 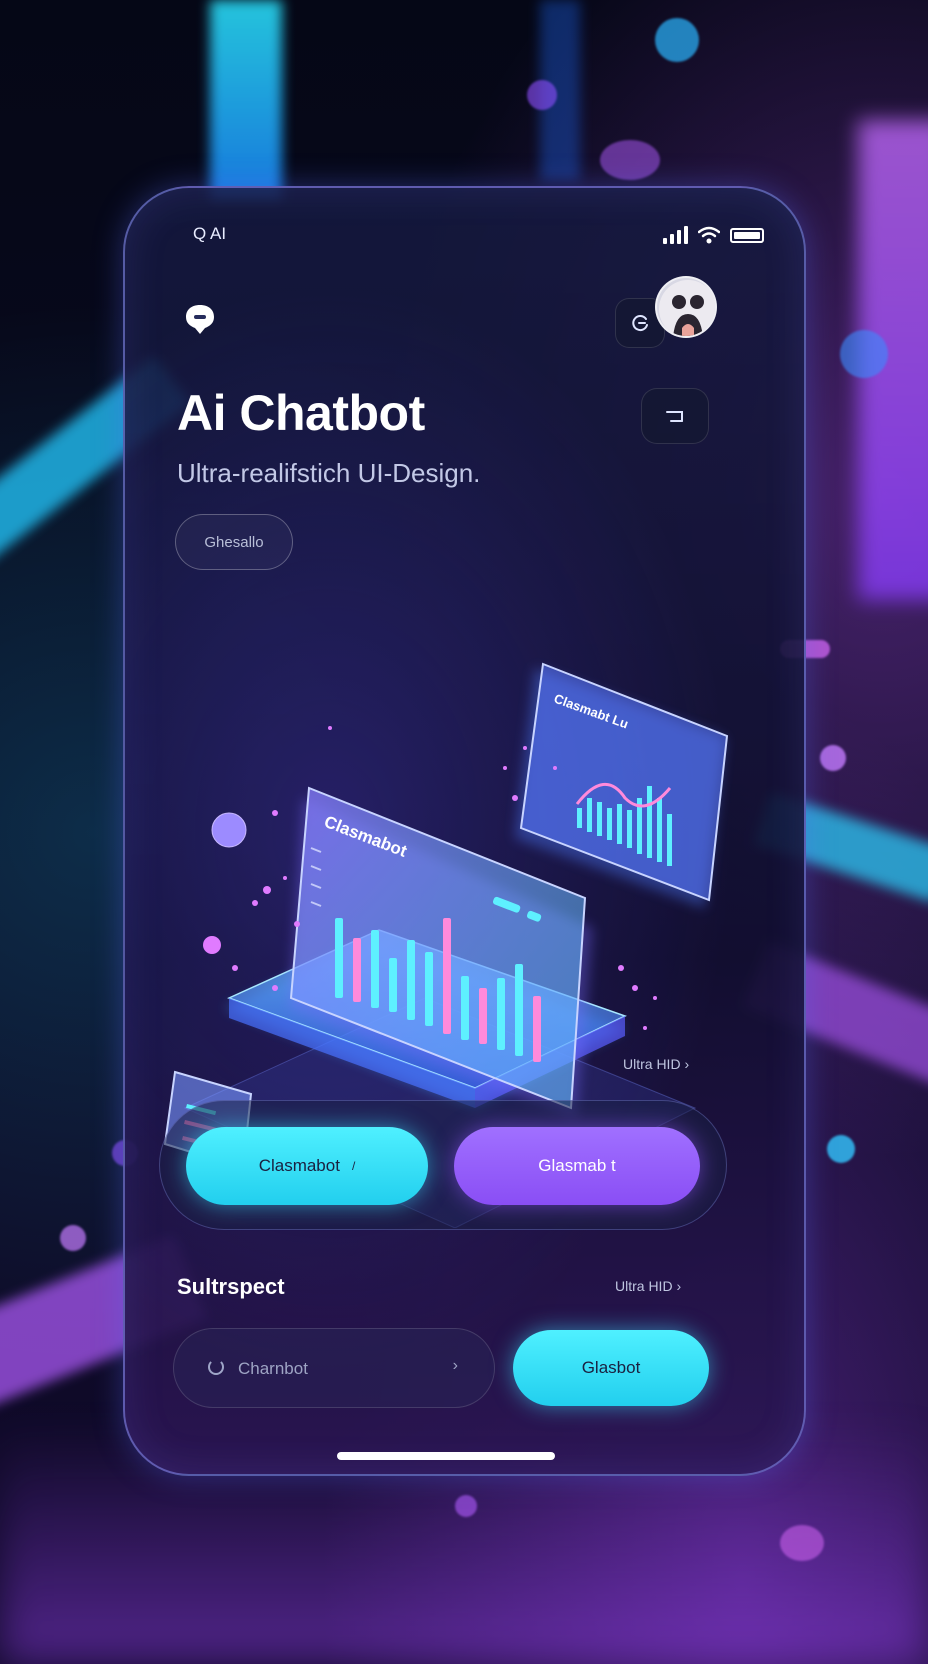 What do you see at coordinates (231, 1286) in the screenshot?
I see `section-title: Sultrspect` at bounding box center [231, 1286].